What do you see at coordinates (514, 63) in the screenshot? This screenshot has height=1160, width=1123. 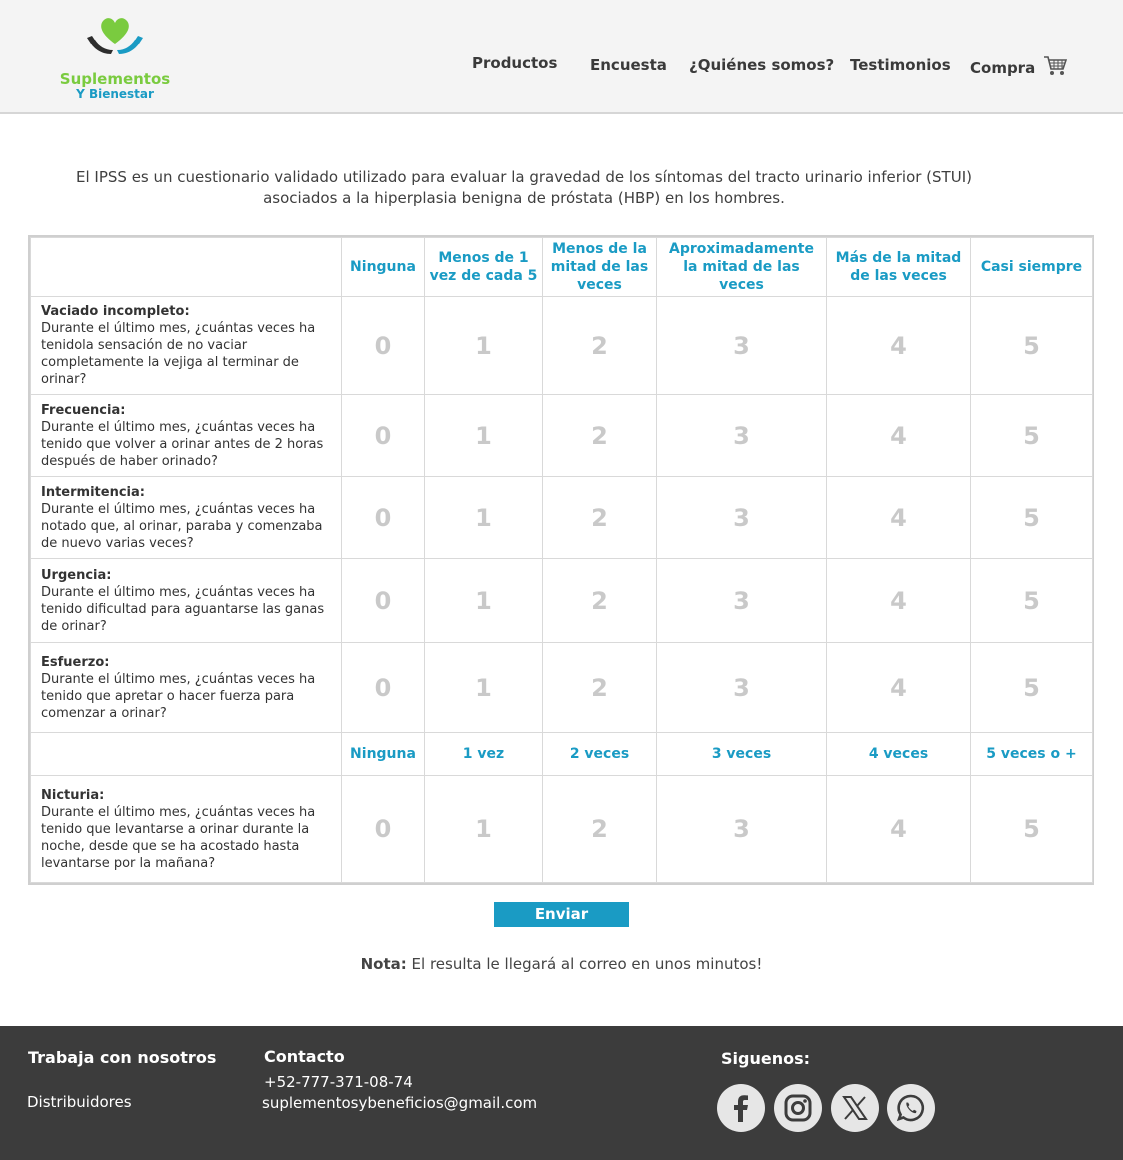 I see `nav-productos: Productos` at bounding box center [514, 63].